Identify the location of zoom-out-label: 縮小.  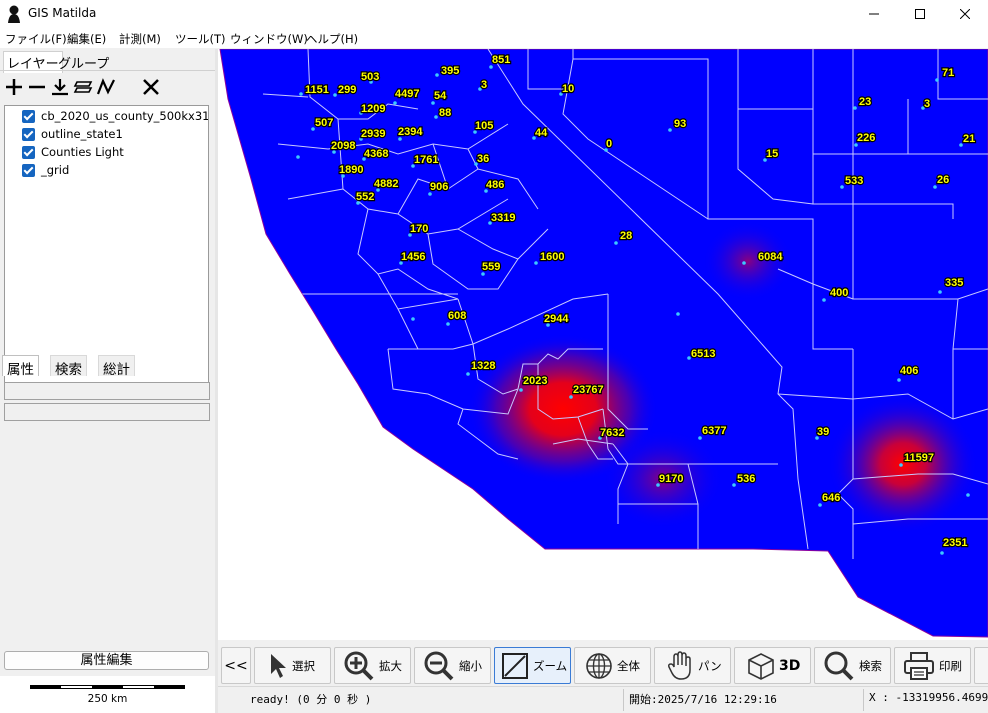
(470, 665).